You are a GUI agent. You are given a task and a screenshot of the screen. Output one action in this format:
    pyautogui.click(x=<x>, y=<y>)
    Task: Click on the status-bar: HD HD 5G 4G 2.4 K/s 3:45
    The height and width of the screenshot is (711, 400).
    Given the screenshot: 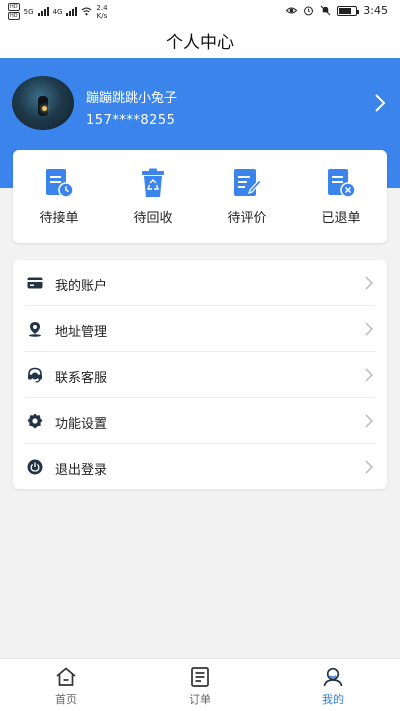 What is the action you would take?
    pyautogui.click(x=200, y=11)
    